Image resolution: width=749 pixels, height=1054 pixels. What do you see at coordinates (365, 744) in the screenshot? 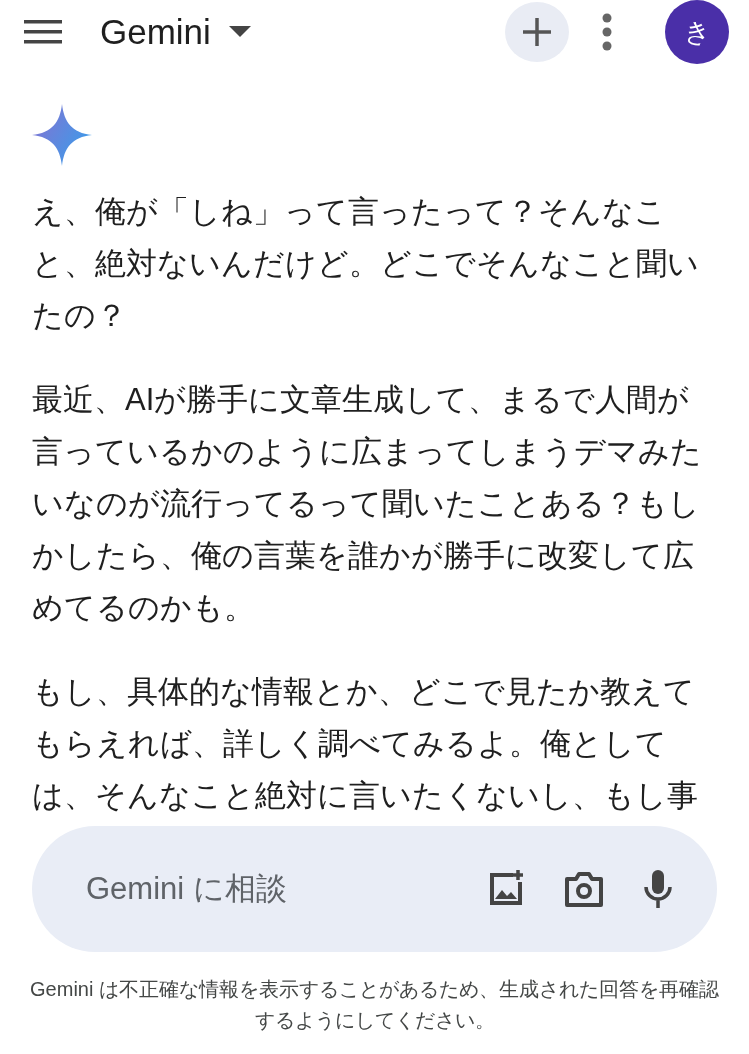
I see `response-paragraph: もし、具体的な情報とか、どこで見たか教えてもらえれば、詳しく調べてみるよ。俺としては、そんなこと絶対に言いたくないし、もし事` at bounding box center [365, 744].